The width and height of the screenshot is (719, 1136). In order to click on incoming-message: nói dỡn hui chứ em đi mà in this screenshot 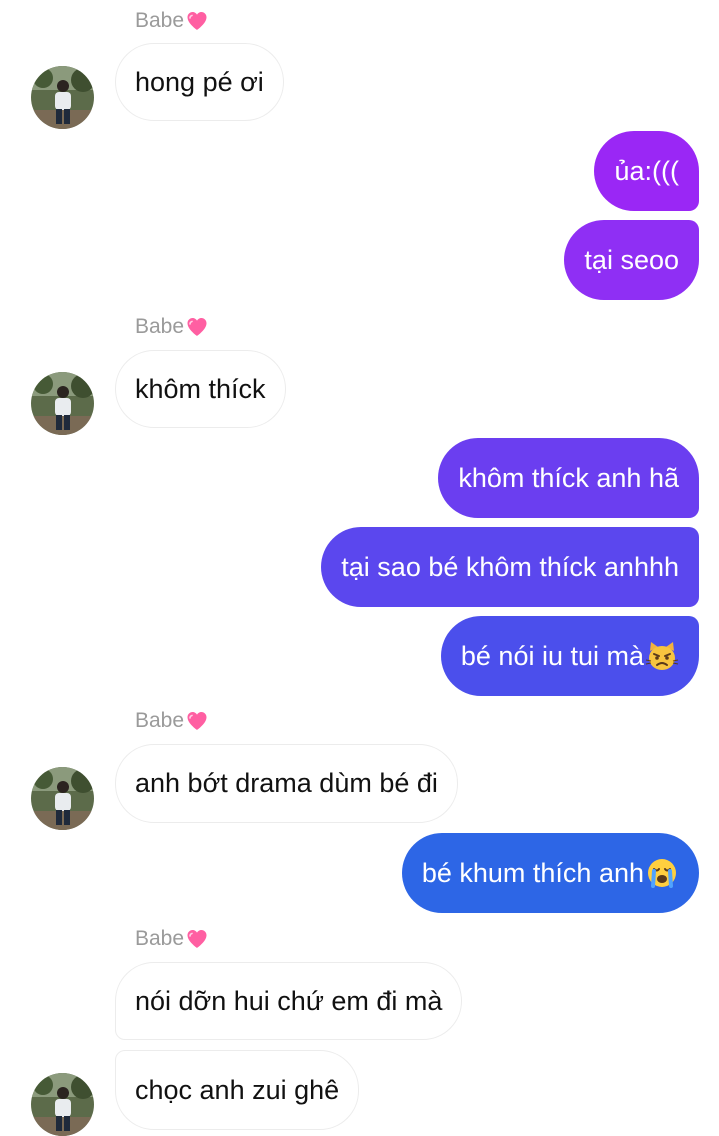, I will do `click(289, 1001)`.